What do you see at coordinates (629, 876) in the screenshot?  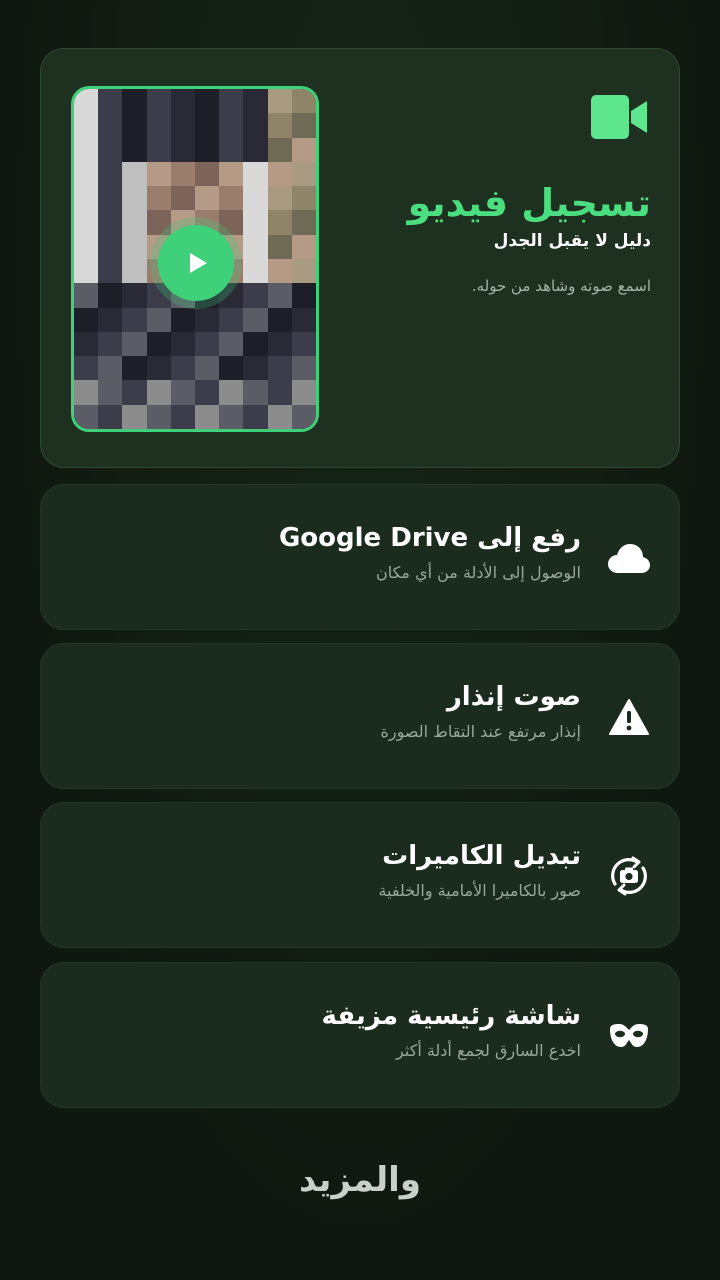 I see `switch-camera-icon` at bounding box center [629, 876].